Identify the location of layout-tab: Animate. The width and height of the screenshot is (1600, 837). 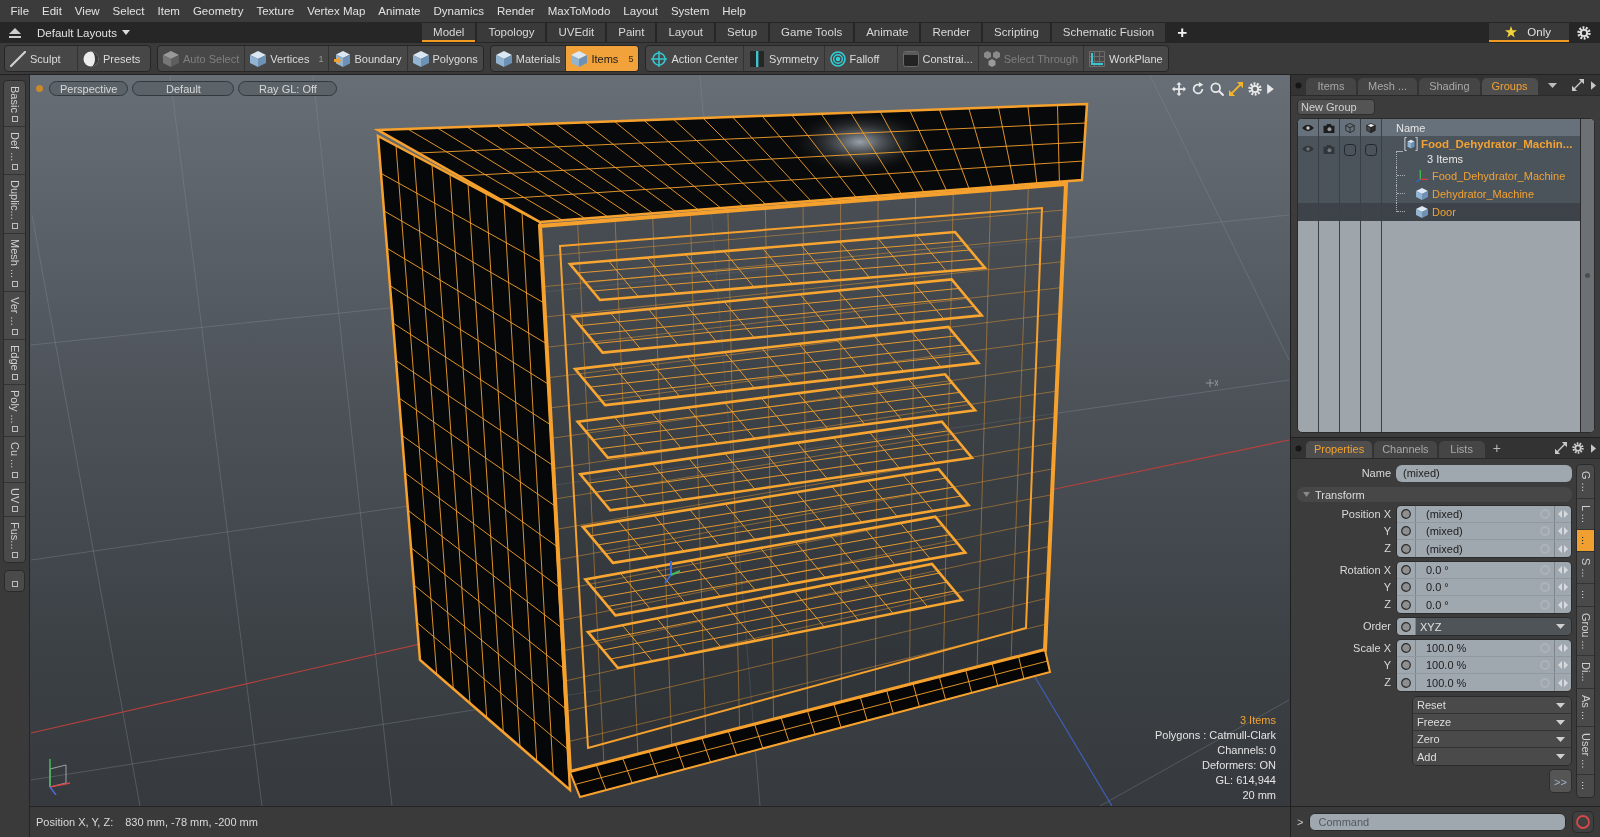
(887, 32).